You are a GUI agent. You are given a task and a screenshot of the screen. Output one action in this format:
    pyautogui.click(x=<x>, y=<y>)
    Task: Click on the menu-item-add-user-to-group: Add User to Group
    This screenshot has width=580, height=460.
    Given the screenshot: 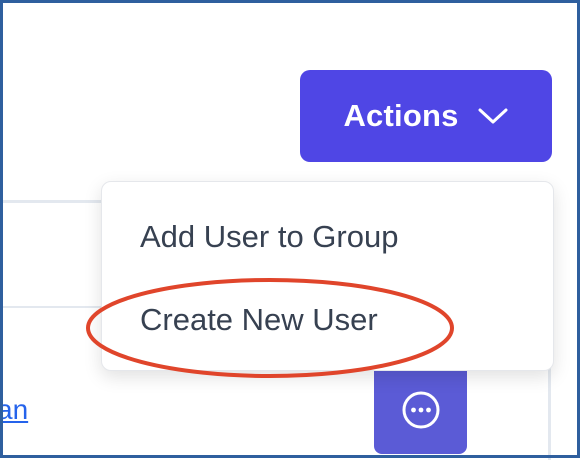 What is the action you would take?
    pyautogui.click(x=269, y=237)
    